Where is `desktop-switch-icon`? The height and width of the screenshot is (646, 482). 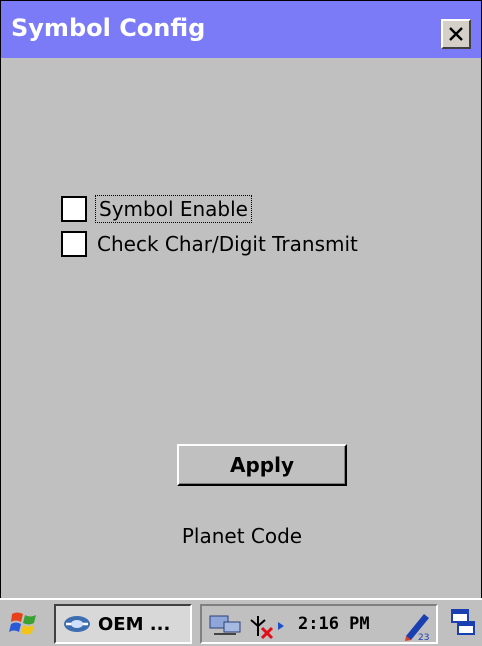 desktop-switch-icon is located at coordinates (462, 625).